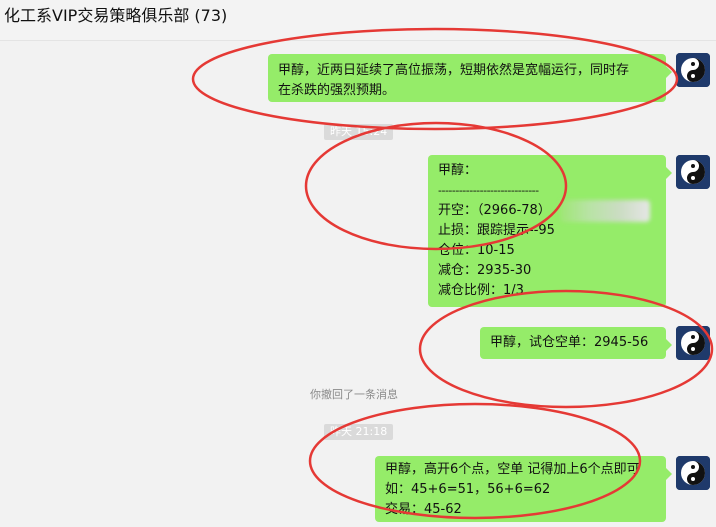 The height and width of the screenshot is (527, 716). I want to click on message-text: 甲醇，试仓空单：2945-56, so click(569, 342).